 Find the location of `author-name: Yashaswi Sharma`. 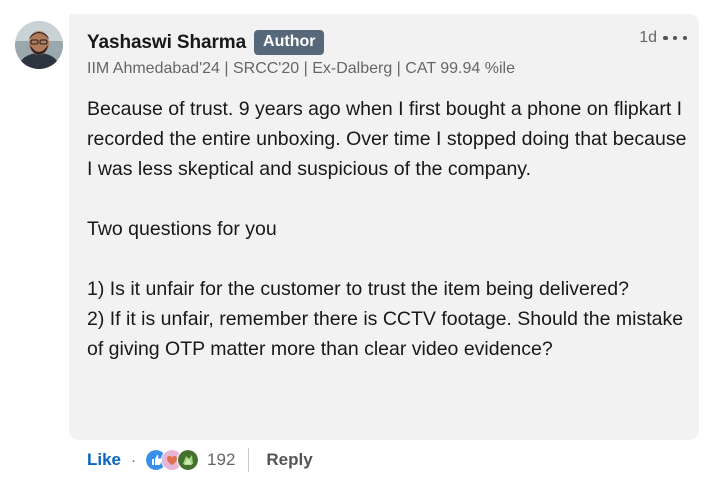

author-name: Yashaswi Sharma is located at coordinates (166, 43).